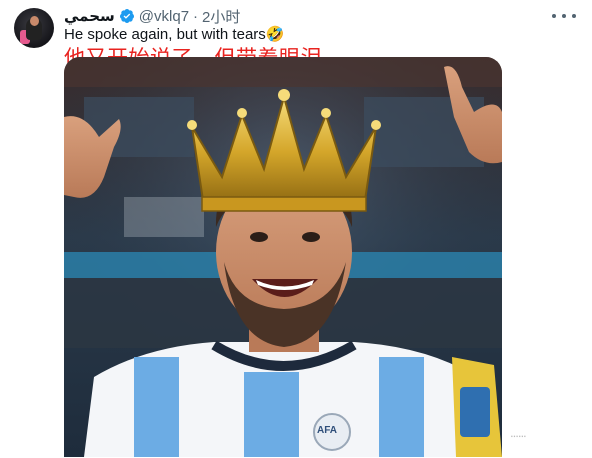  Describe the element at coordinates (174, 34) in the screenshot. I see `tweet-text: He spoke again, but with tears🤣` at that location.